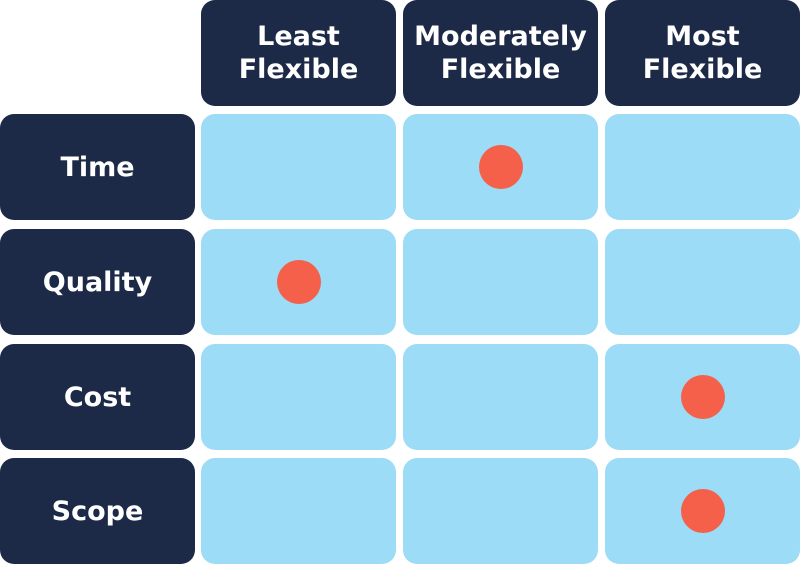 Image resolution: width=800 pixels, height=564 pixels. Describe the element at coordinates (298, 36) in the screenshot. I see `column-header-line: Least` at that location.